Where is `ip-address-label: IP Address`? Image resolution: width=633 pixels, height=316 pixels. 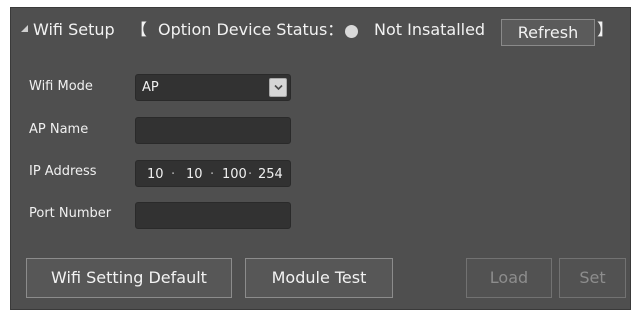 ip-address-label: IP Address is located at coordinates (63, 171).